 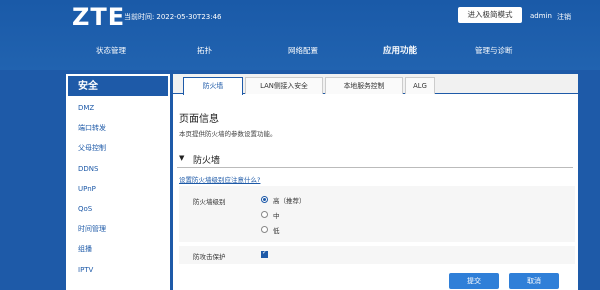 I want to click on antiattack-label: 防攻击保护, so click(x=209, y=257).